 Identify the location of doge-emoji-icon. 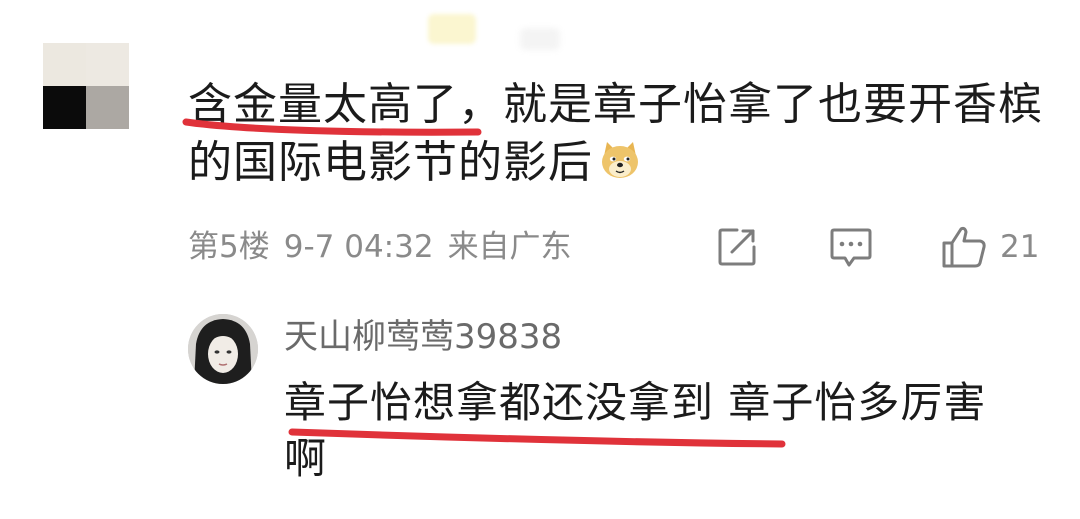
(620, 159).